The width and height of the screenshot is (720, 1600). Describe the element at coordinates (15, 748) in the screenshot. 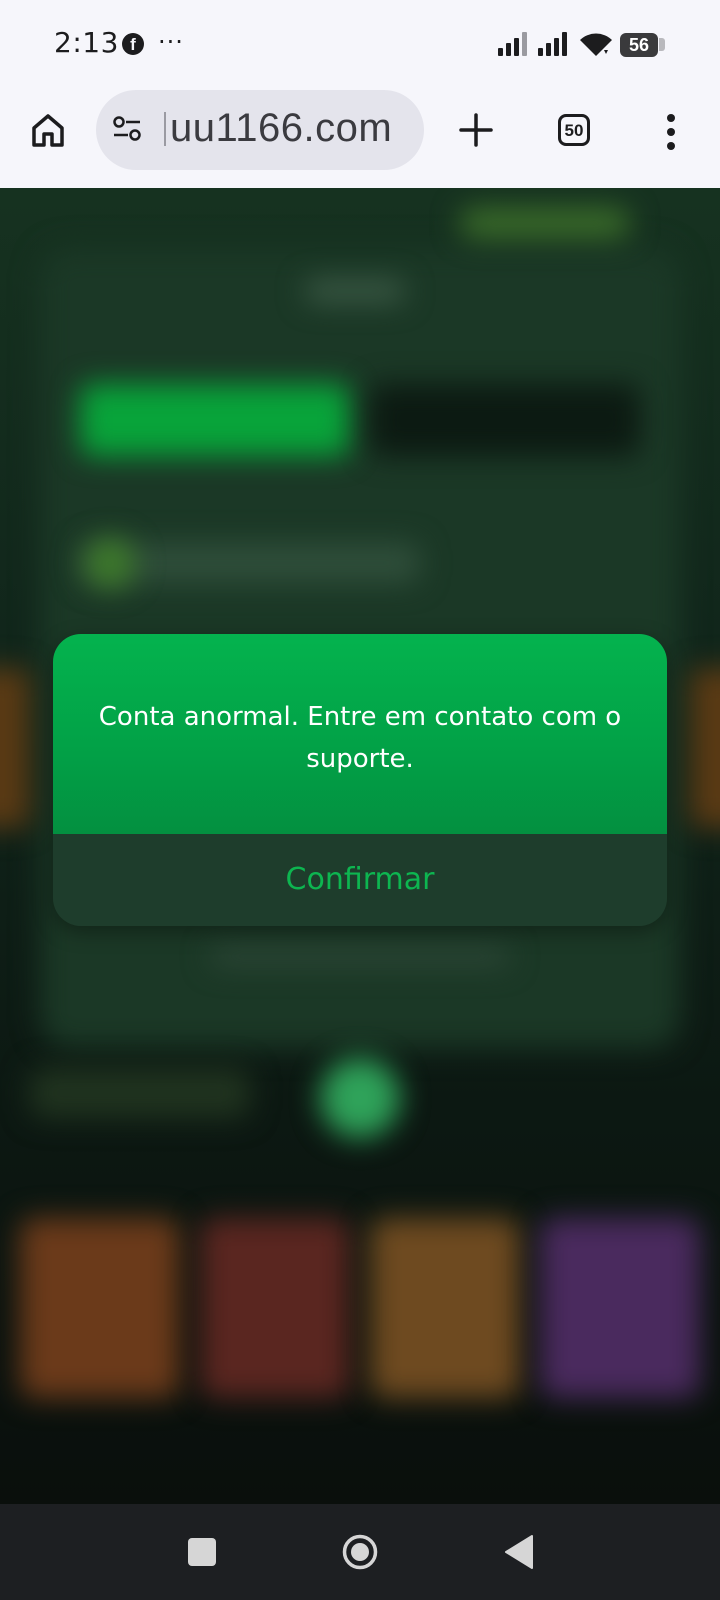

I see `blurred-side-left` at that location.